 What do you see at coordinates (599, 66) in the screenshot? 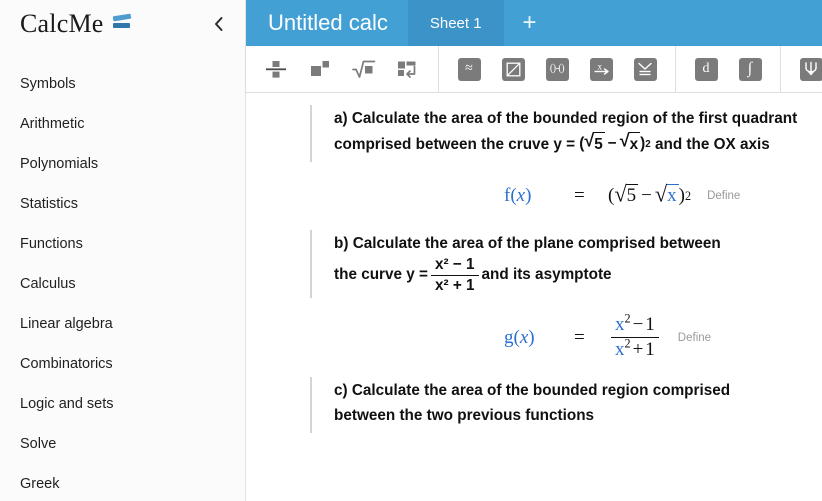
I see `svg-text: x` at bounding box center [599, 66].